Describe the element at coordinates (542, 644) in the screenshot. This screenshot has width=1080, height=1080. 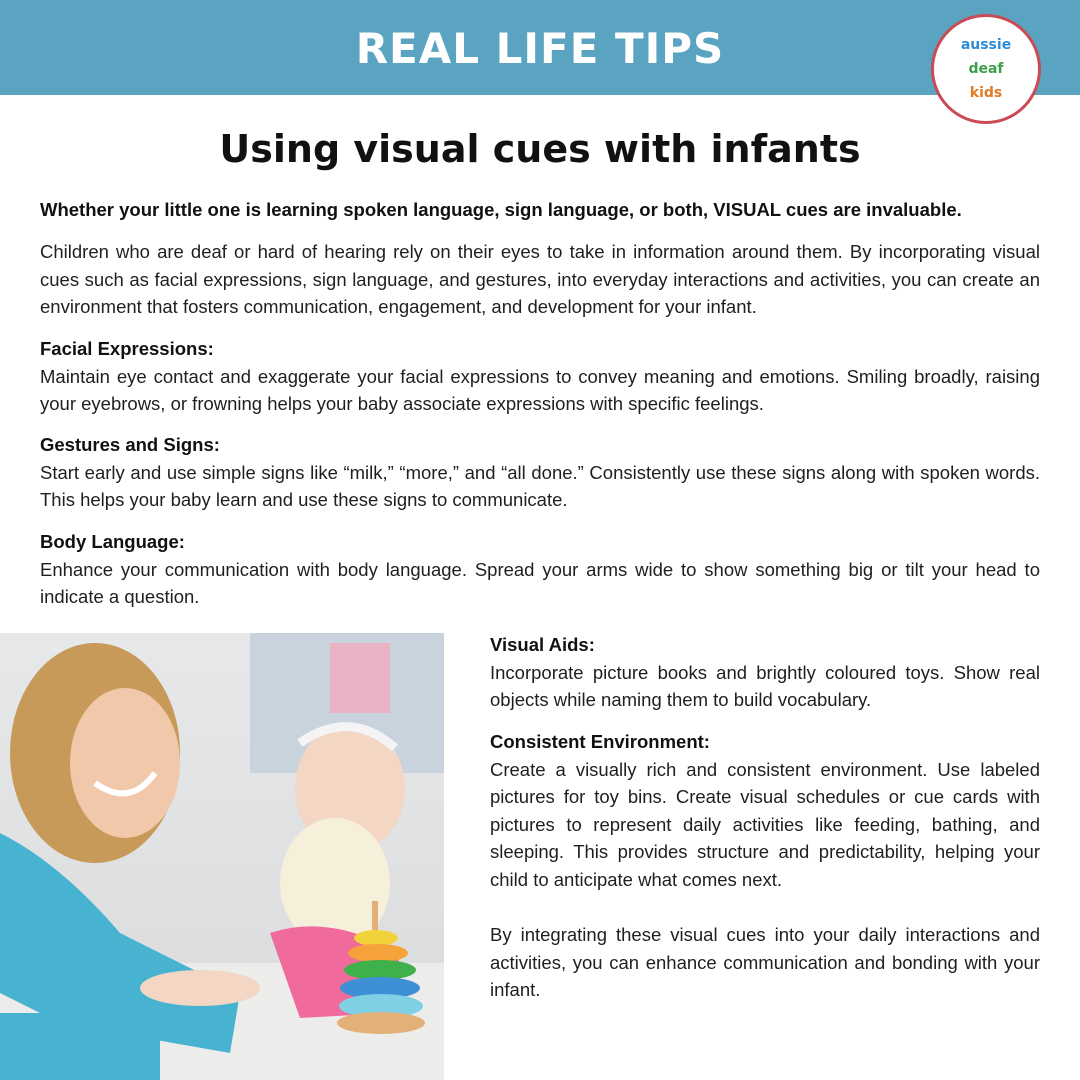
I see `section-title: Visual Aids:` at that location.